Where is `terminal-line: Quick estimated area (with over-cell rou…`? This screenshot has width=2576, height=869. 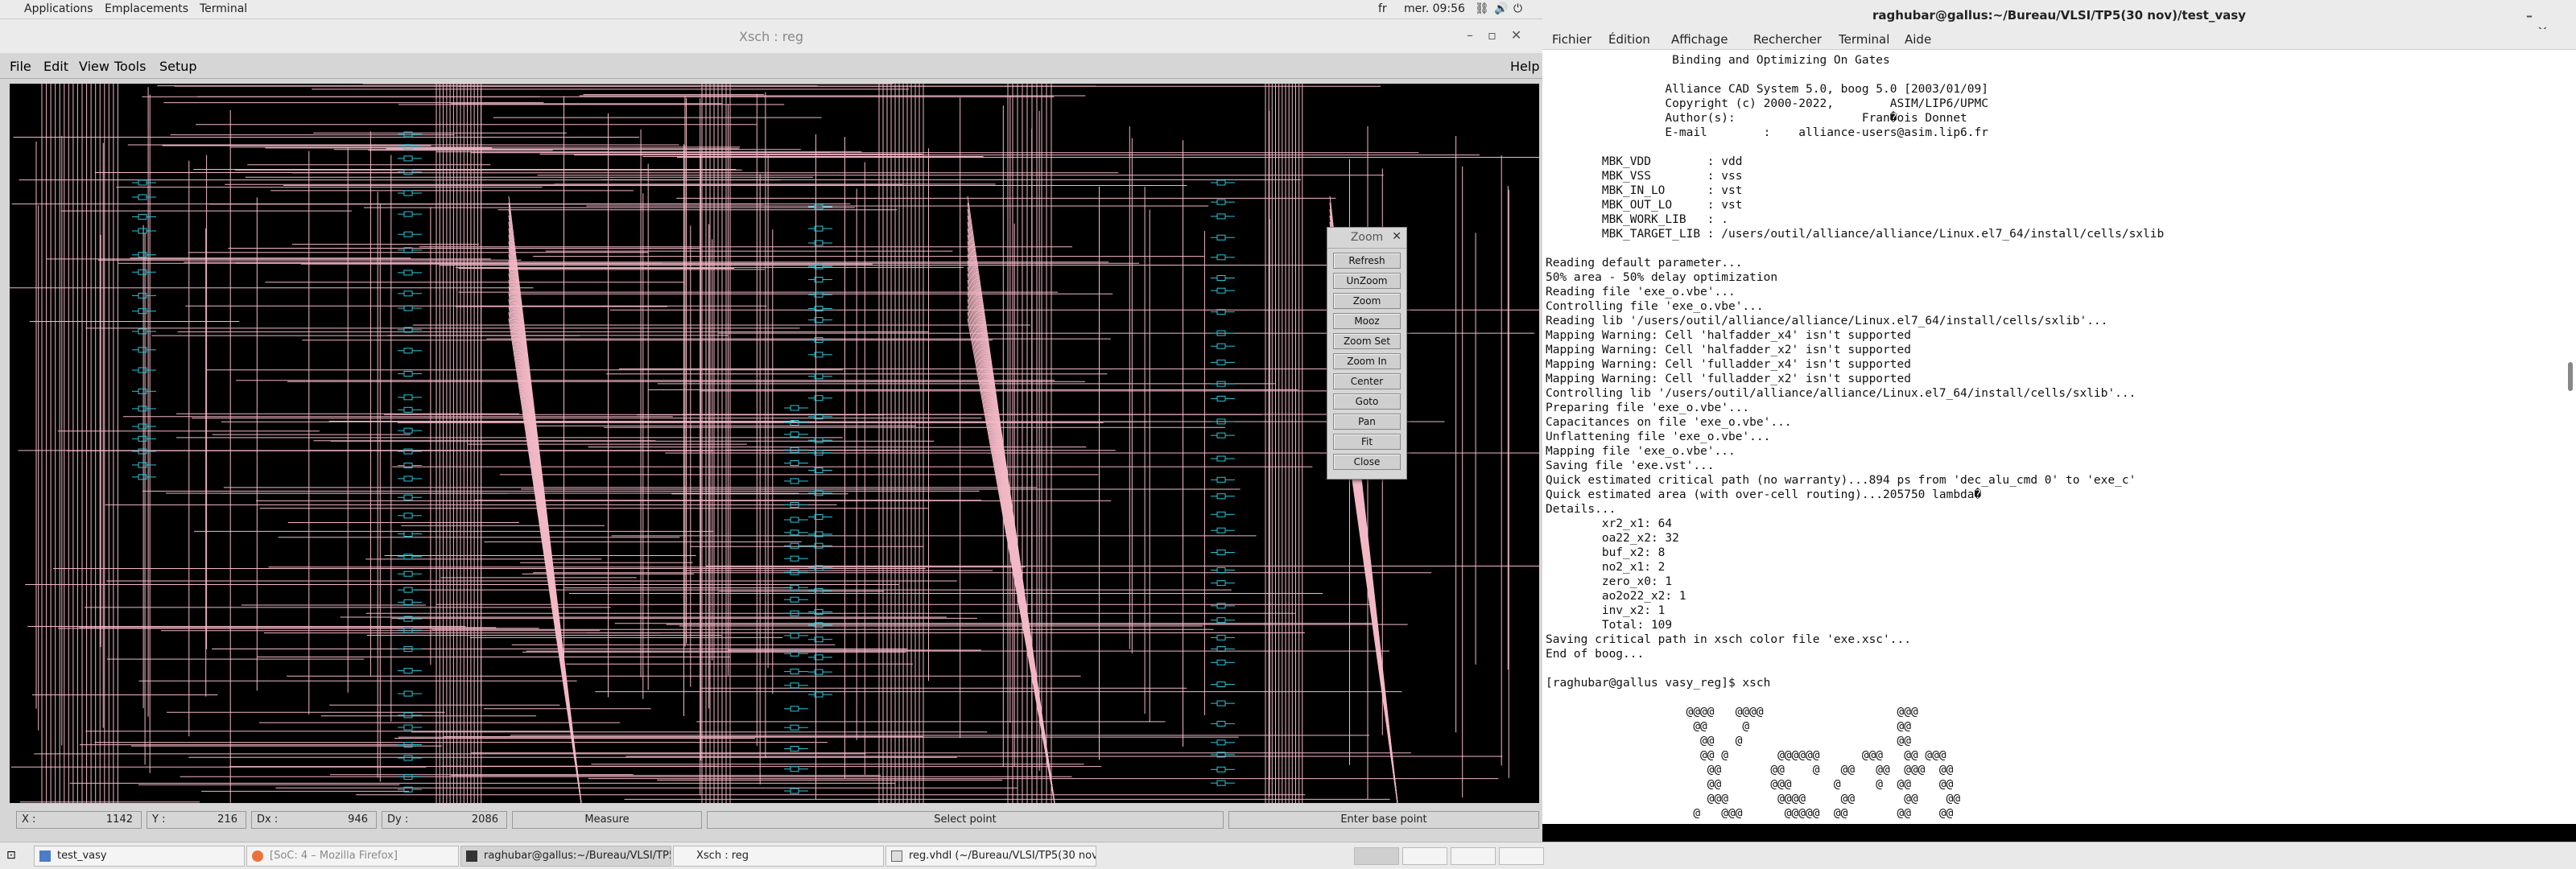 terminal-line: Quick estimated area (with over-cell rou… is located at coordinates (1764, 494).